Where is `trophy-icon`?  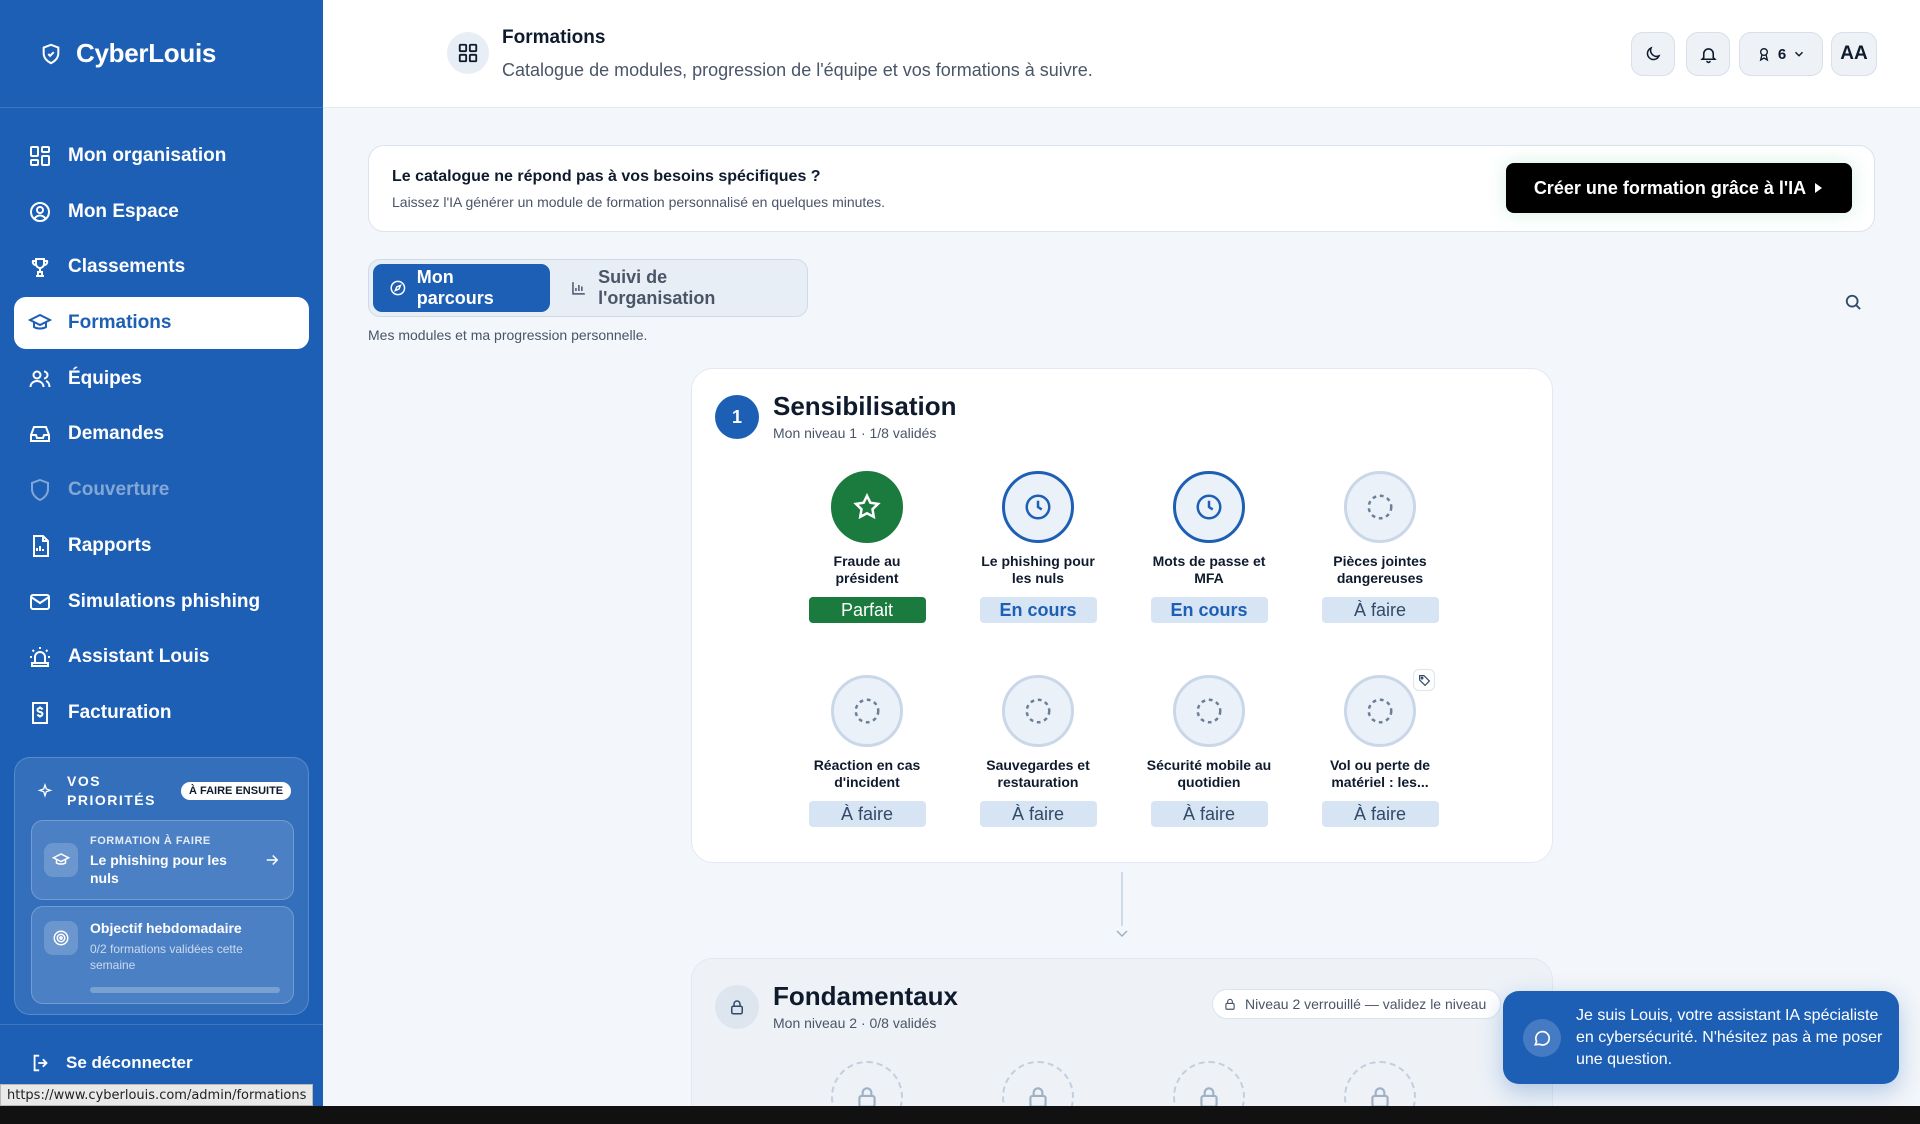
trophy-icon is located at coordinates (40, 268).